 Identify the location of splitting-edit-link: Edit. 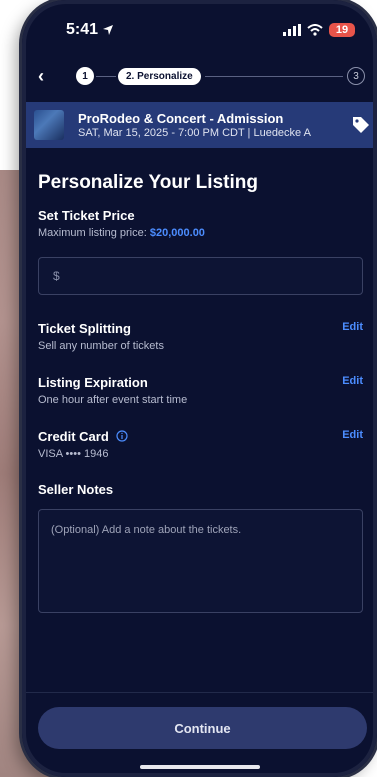
(352, 327).